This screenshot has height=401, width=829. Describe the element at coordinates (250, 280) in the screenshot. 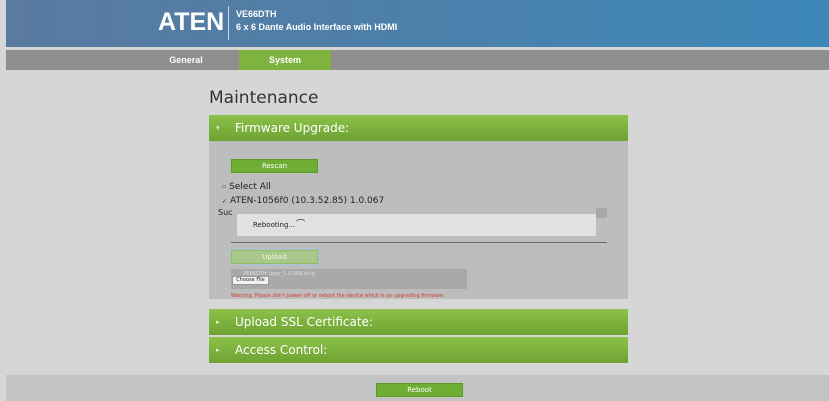

I see `choose-file-button: Choose File` at that location.